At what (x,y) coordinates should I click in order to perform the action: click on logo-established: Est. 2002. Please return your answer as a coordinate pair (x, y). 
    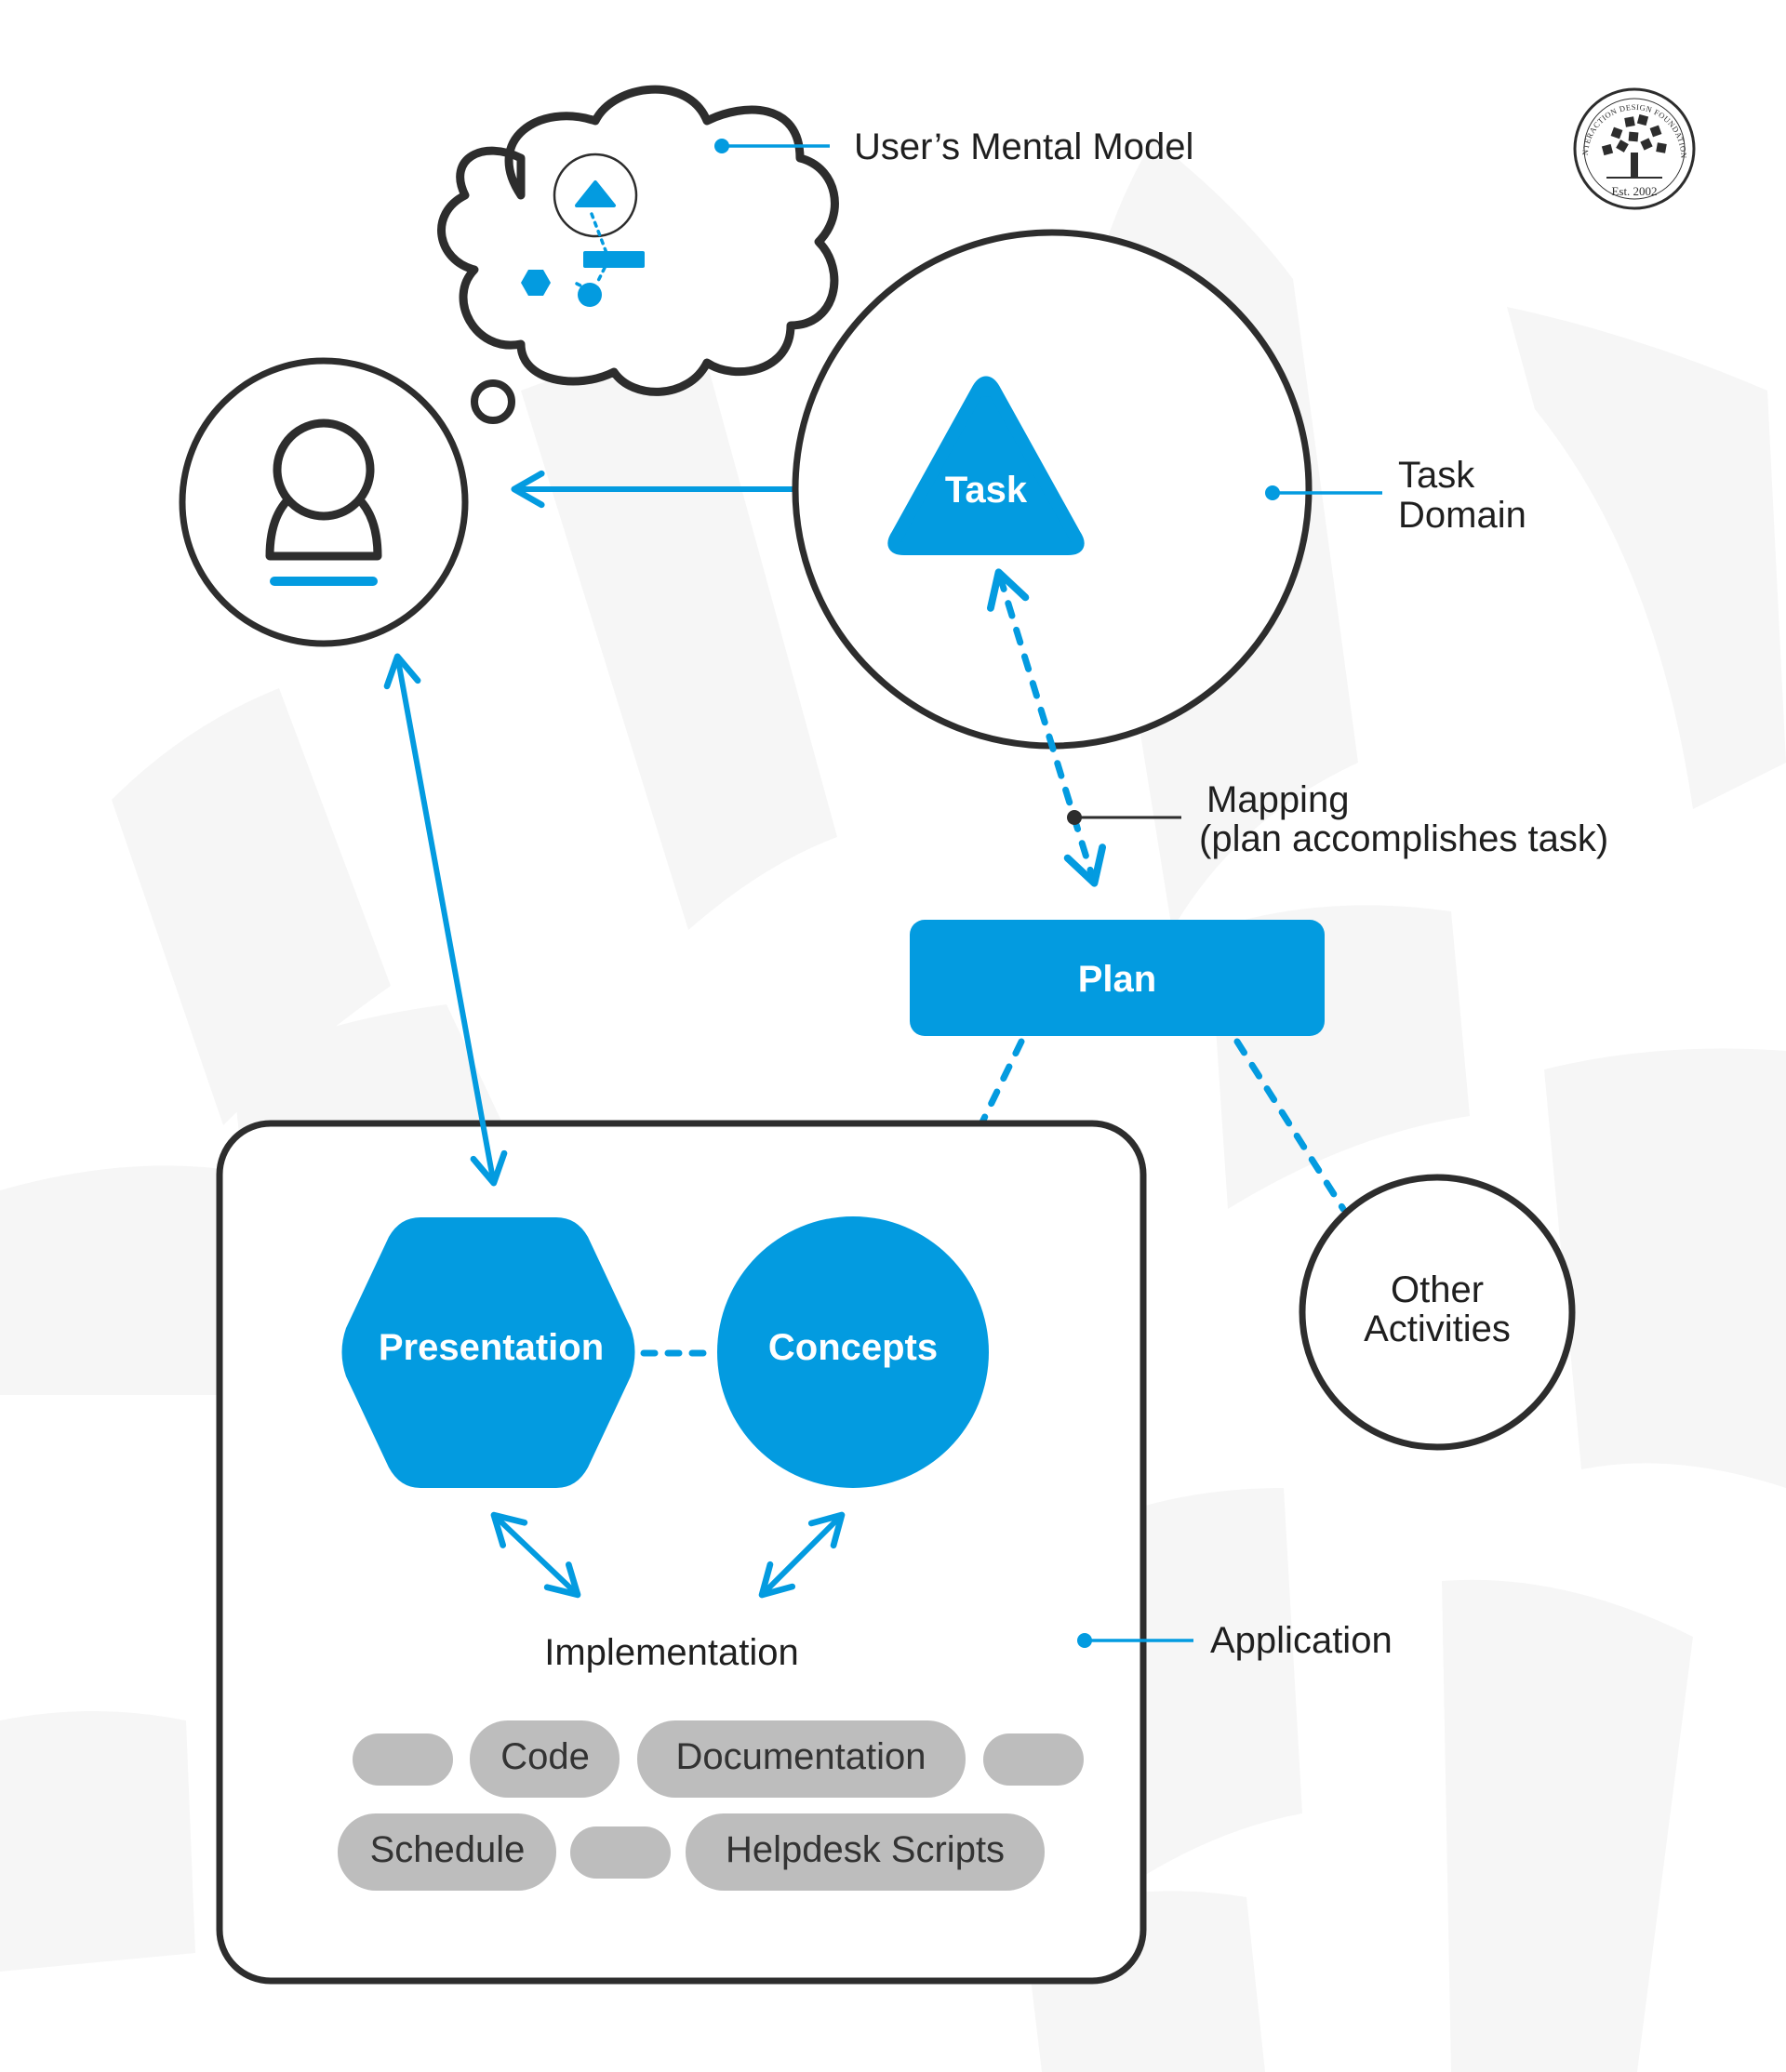
    Looking at the image, I should click on (1634, 191).